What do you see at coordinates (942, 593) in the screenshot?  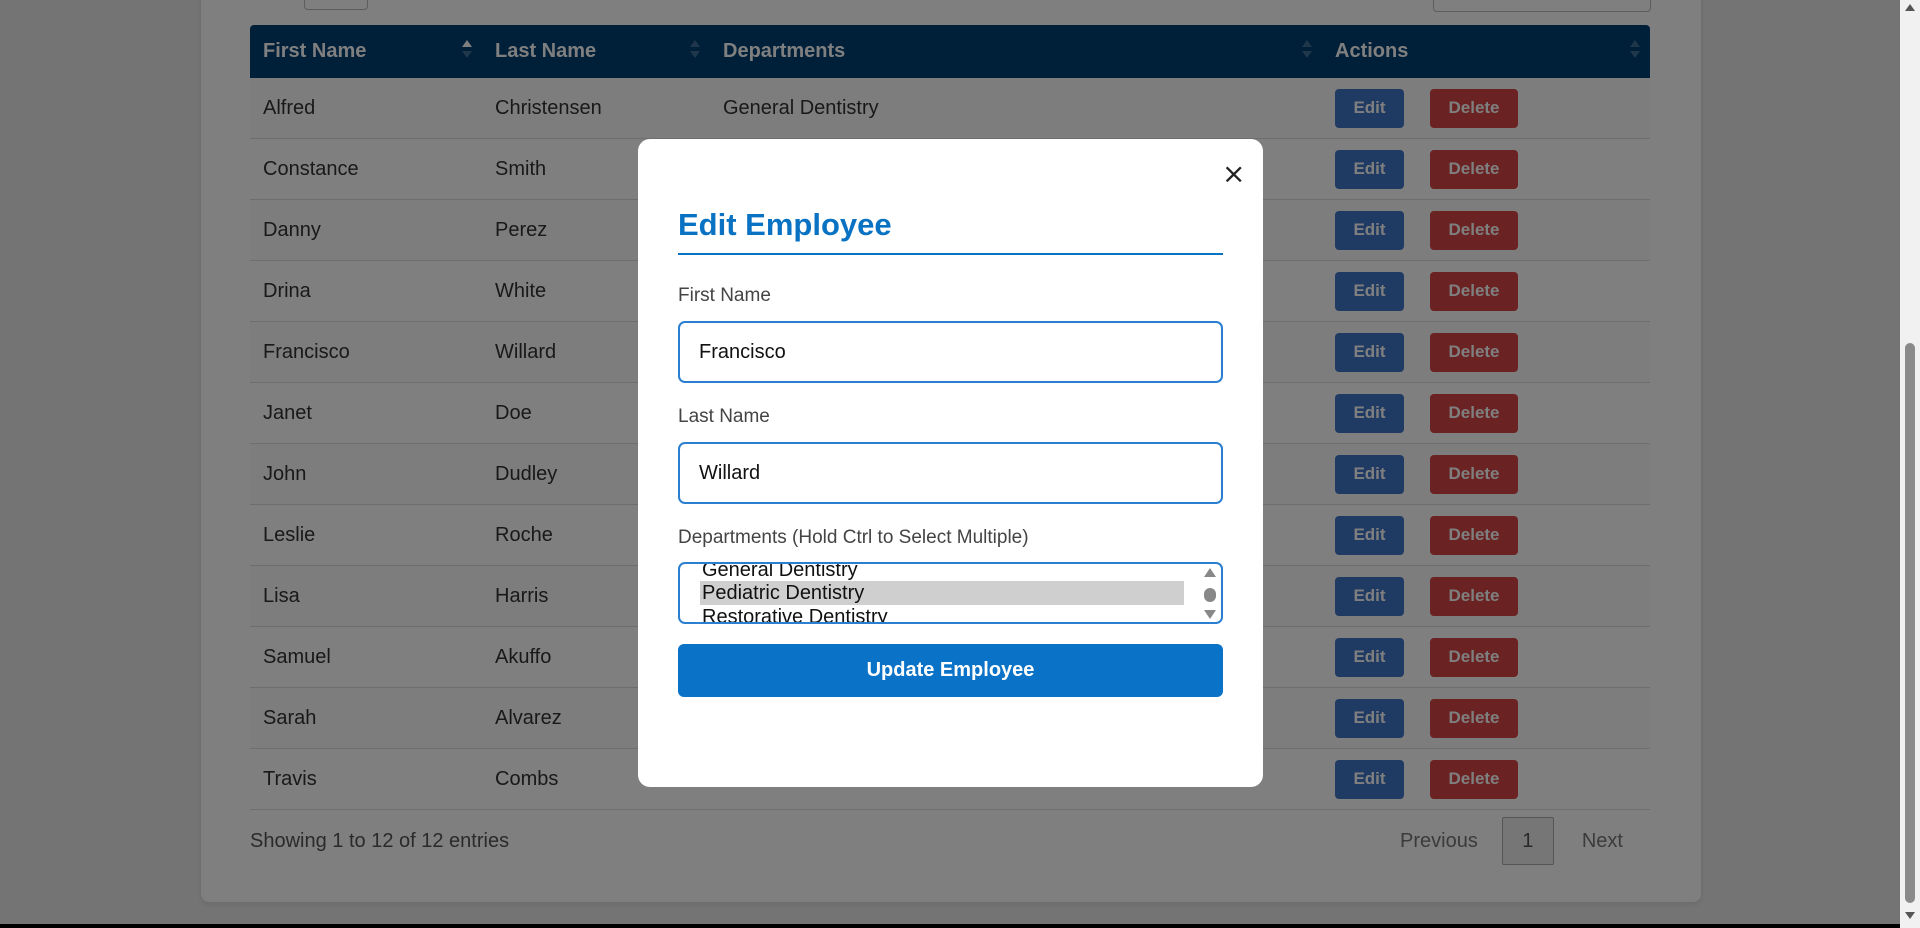 I see `department-option-selected: Pediatric Dentistry` at bounding box center [942, 593].